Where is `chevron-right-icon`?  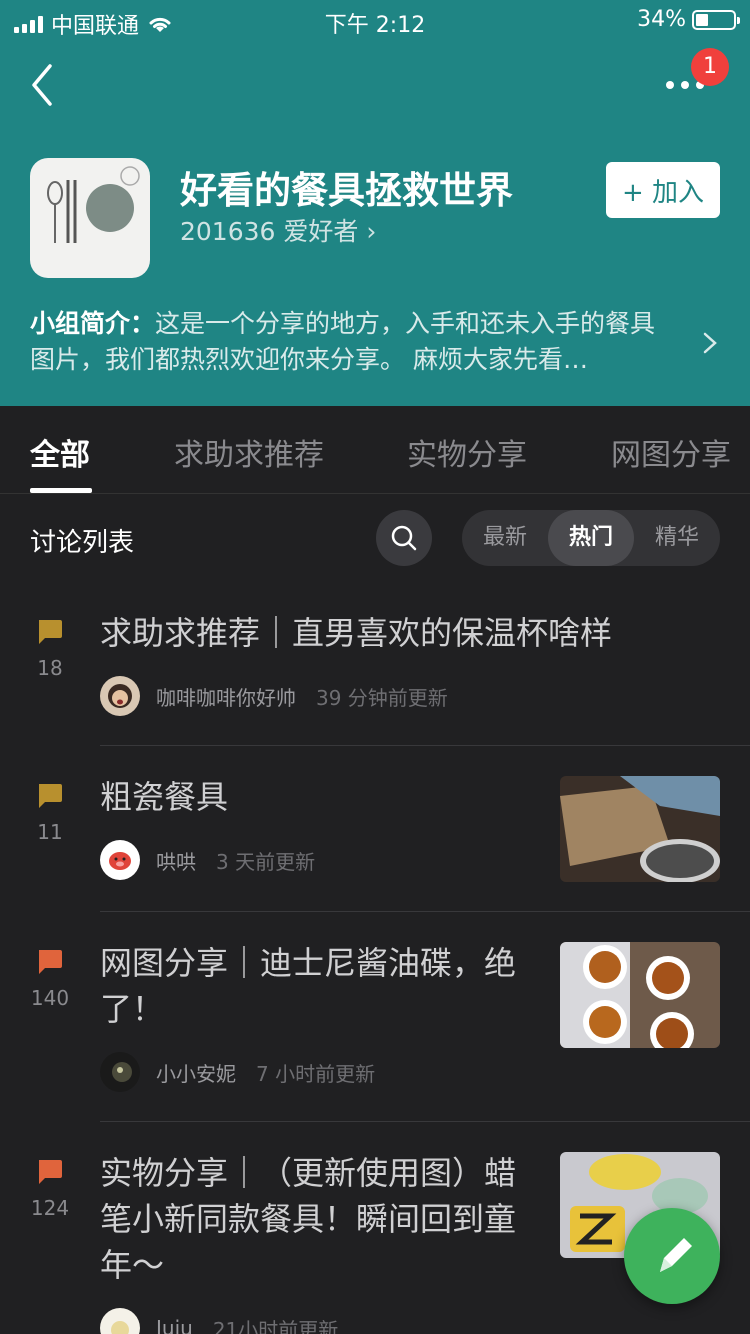 chevron-right-icon is located at coordinates (710, 343).